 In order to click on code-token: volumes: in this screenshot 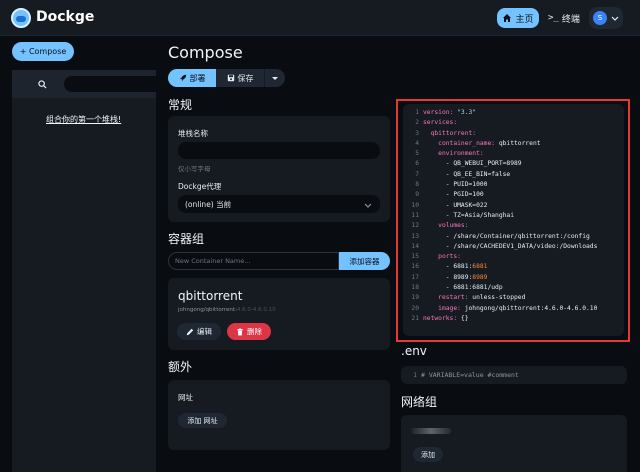, I will do `click(446, 226)`.